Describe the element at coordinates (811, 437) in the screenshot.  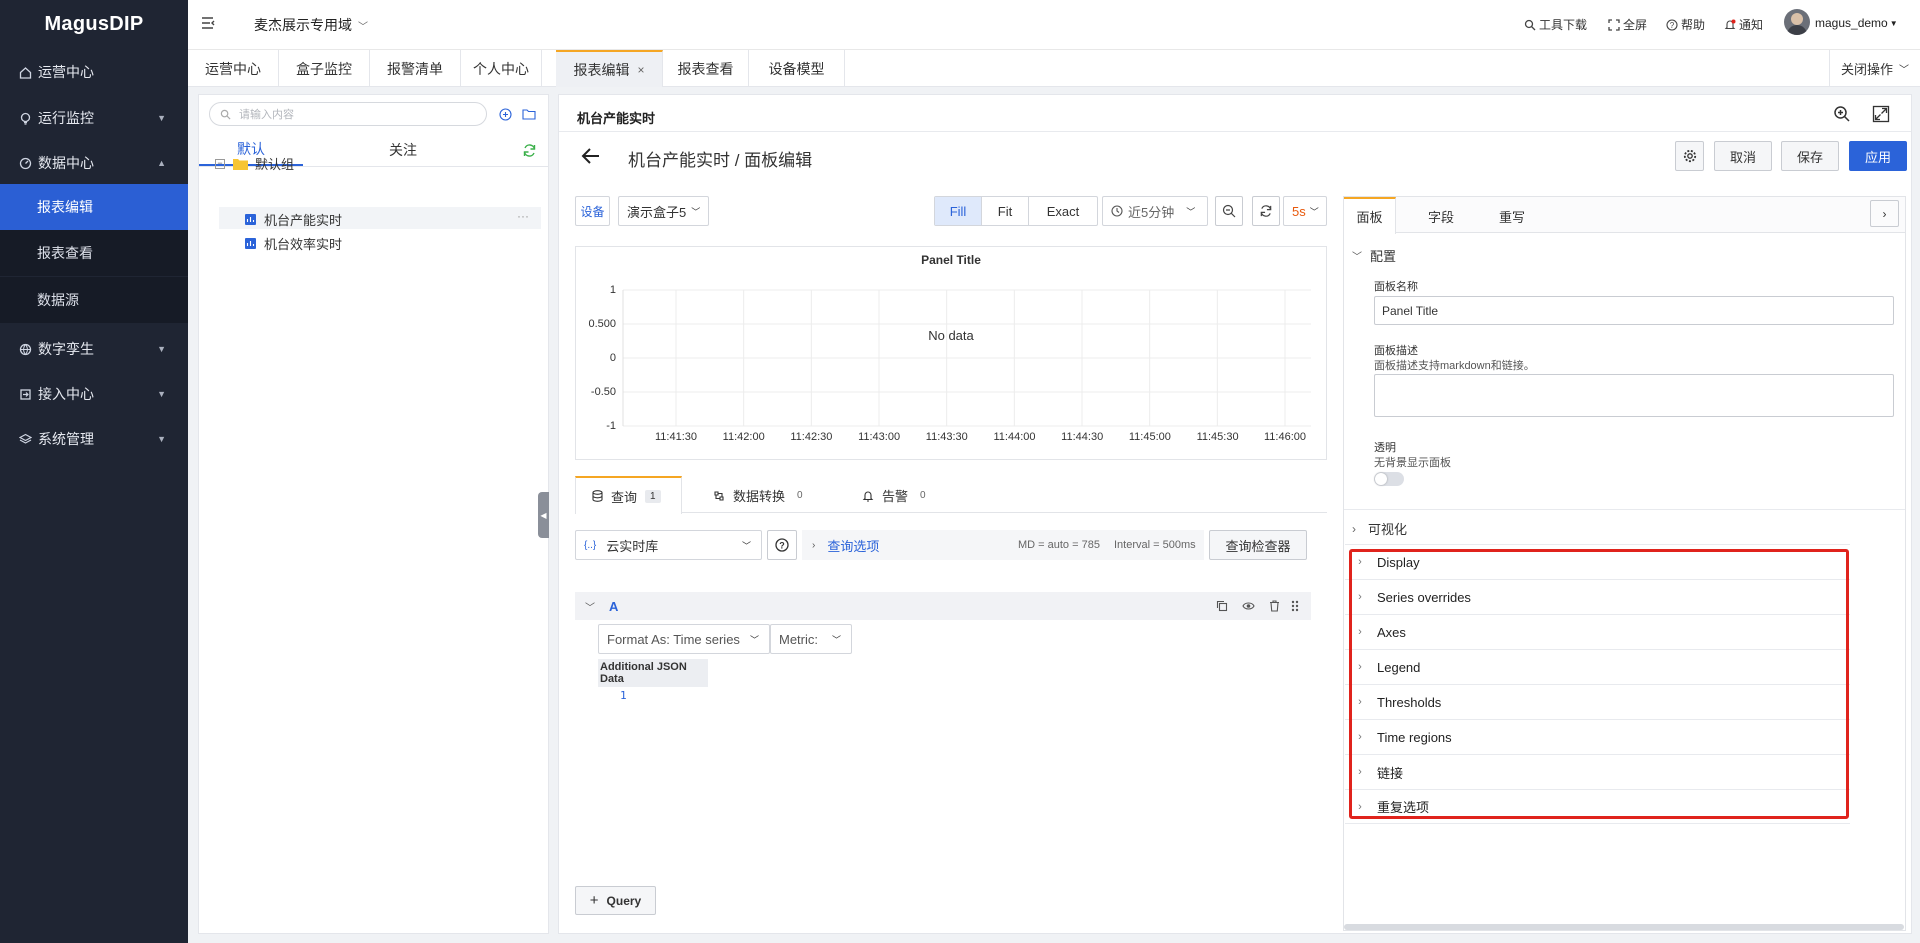
I see `x-tick-label: 11:42:30` at that location.